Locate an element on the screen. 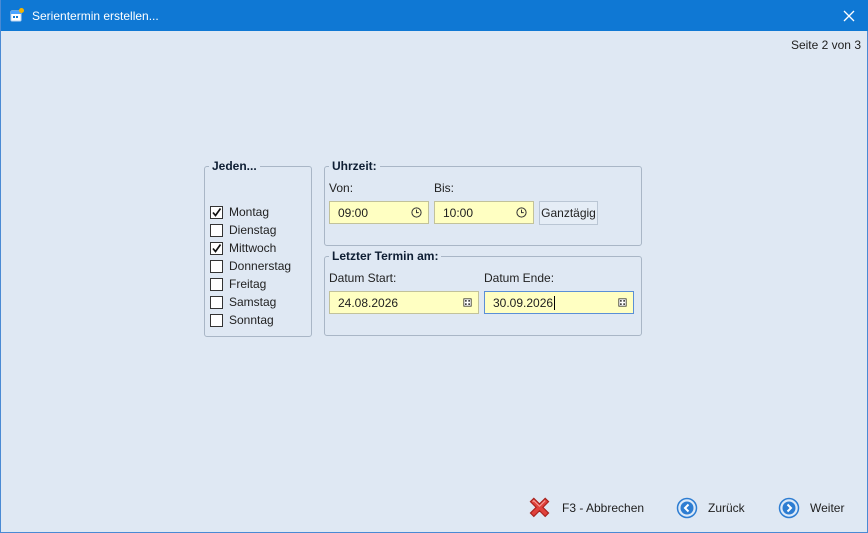 The width and height of the screenshot is (868, 533). weekday-label: Dienstag is located at coordinates (253, 230).